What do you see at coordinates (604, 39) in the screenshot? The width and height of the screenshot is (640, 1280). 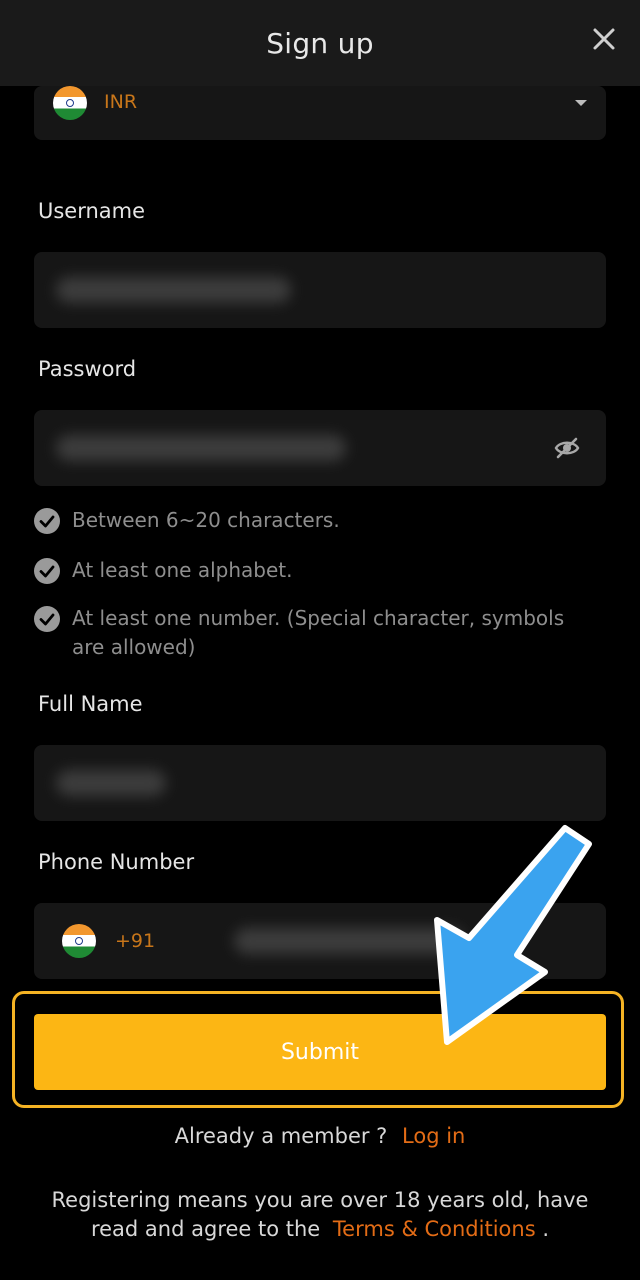 I see `close-icon` at bounding box center [604, 39].